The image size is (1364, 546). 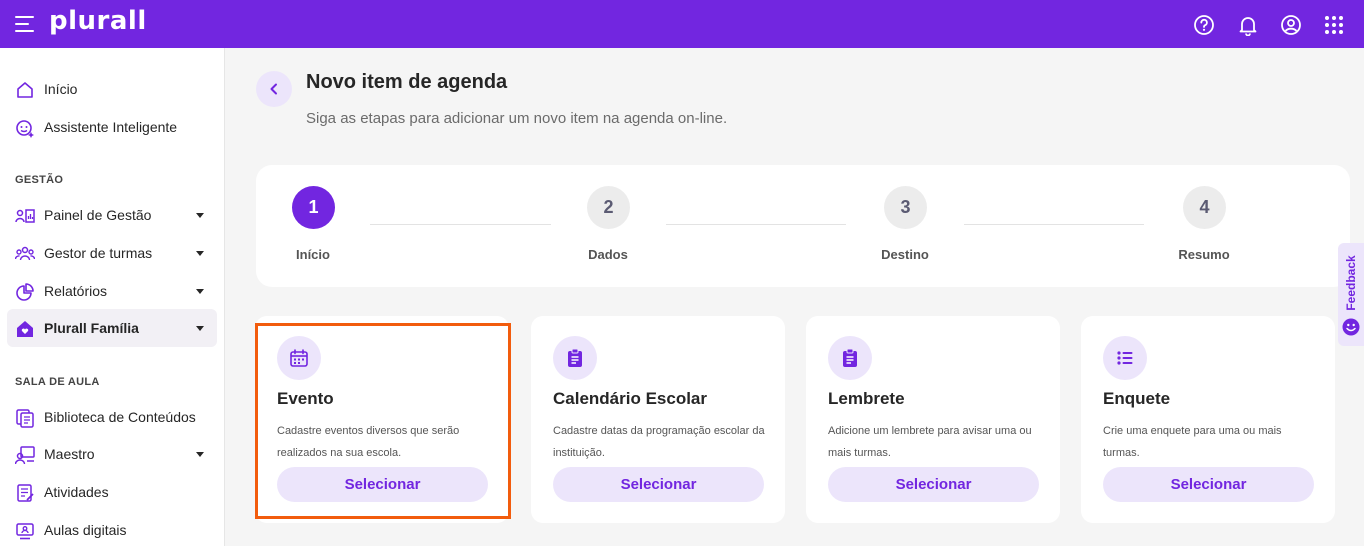 I want to click on sidebar-item-aulas-digitais: Aulas digitais, so click(x=112, y=528).